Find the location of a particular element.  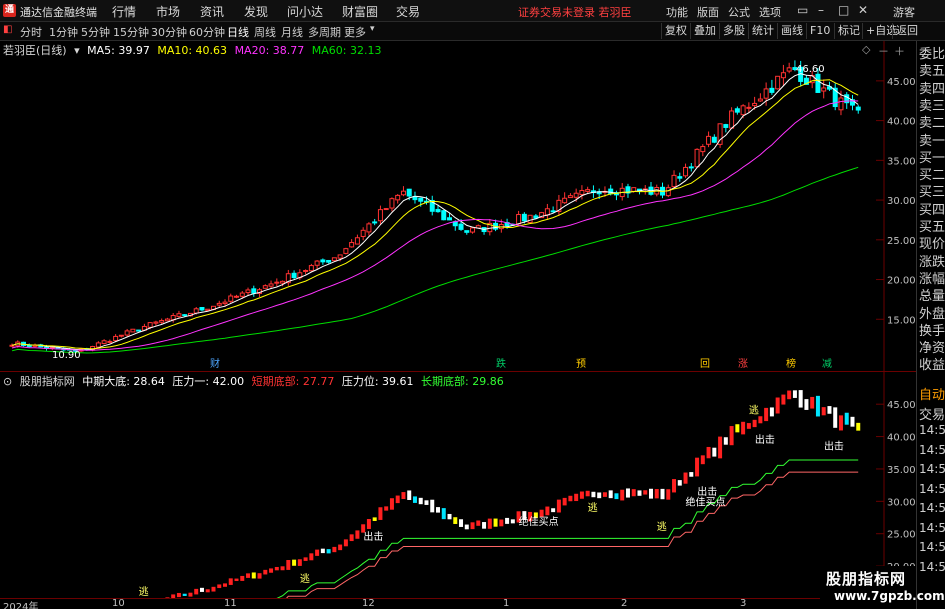

sidebar-item: 卖二 is located at coordinates (932, 121).